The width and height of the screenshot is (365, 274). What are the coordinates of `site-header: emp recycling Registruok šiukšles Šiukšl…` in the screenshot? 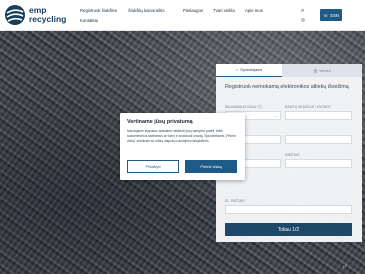 It's located at (182, 15).